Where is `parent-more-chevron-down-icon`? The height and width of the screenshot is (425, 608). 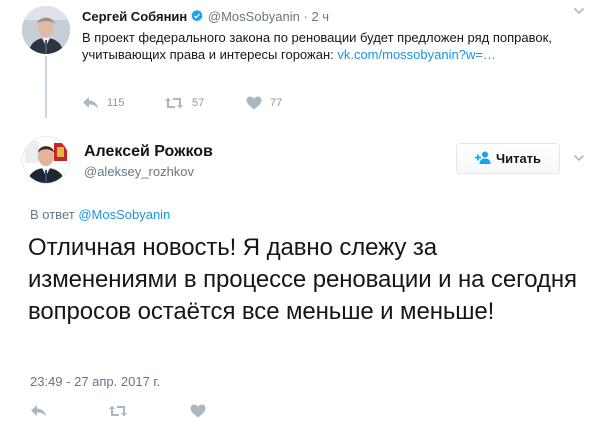
parent-more-chevron-down-icon is located at coordinates (579, 13).